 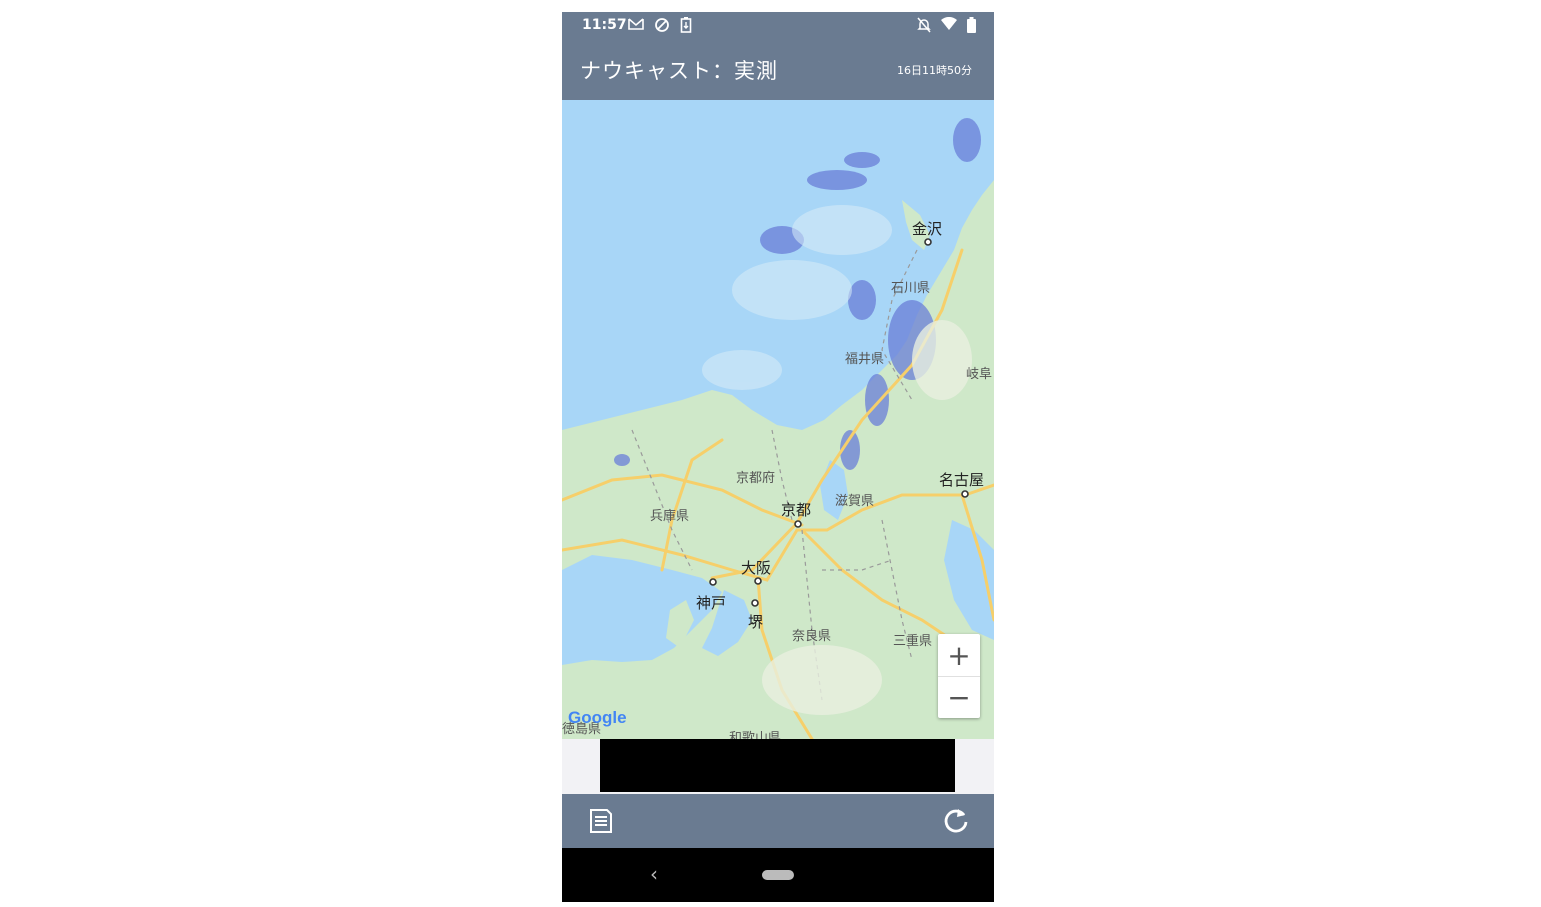 I want to click on list-icon, so click(x=601, y=821).